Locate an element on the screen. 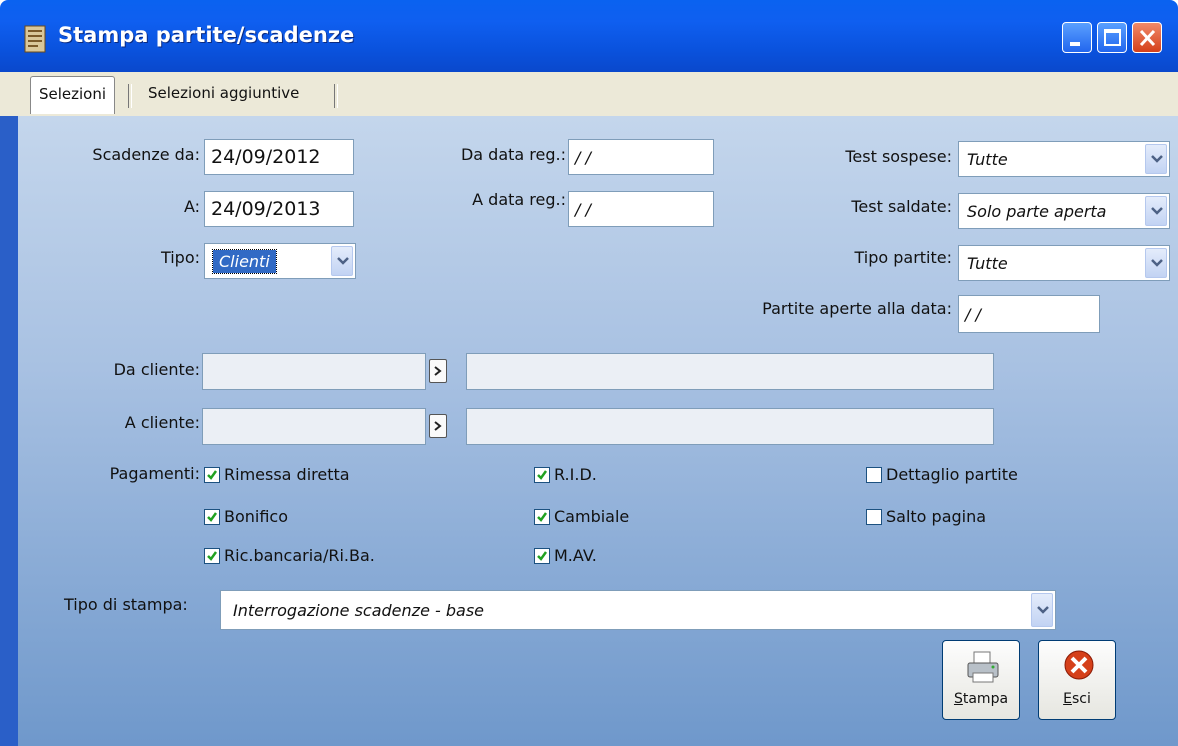  stampa-button-label: Stampa is located at coordinates (981, 699).